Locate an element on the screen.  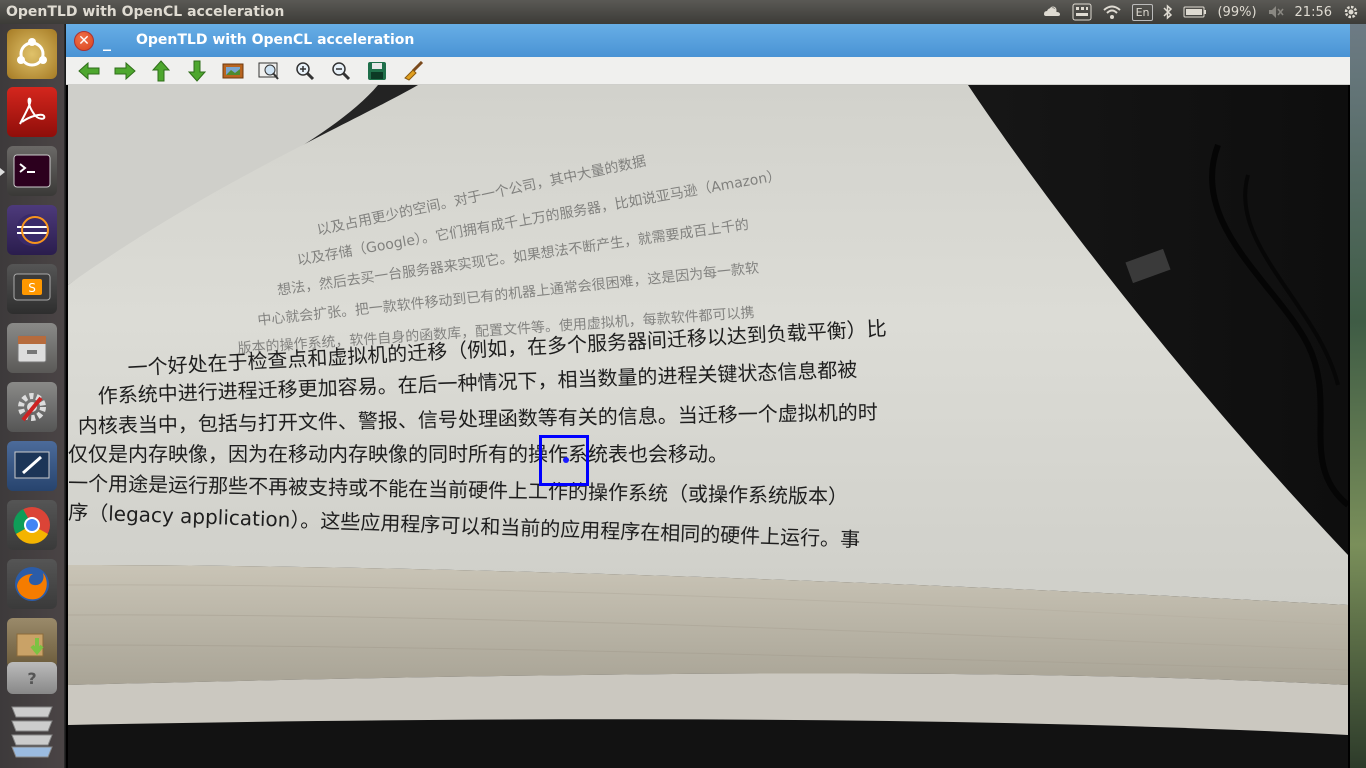
install-icon is located at coordinates (30, 645).